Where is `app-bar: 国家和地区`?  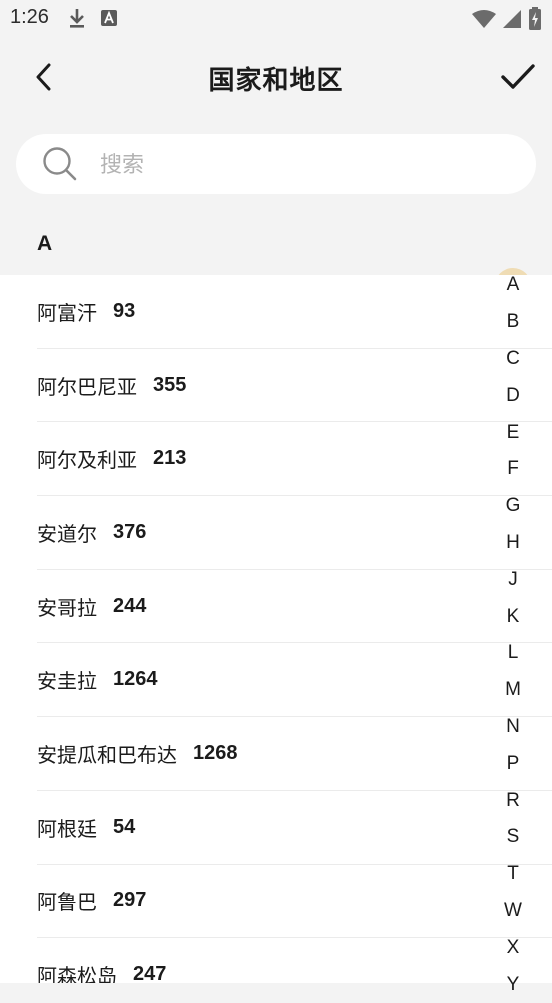
app-bar: 国家和地区 is located at coordinates (276, 78).